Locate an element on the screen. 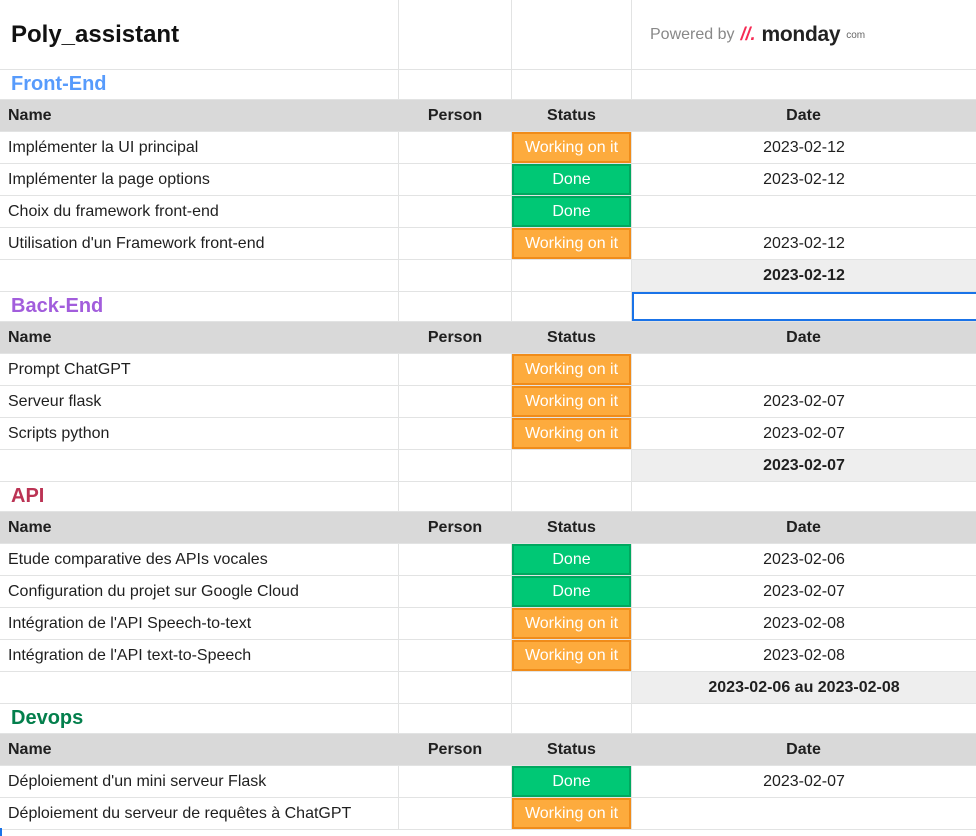 Image resolution: width=976 pixels, height=836 pixels. item-name: Implémenter la UI principal is located at coordinates (199, 147).